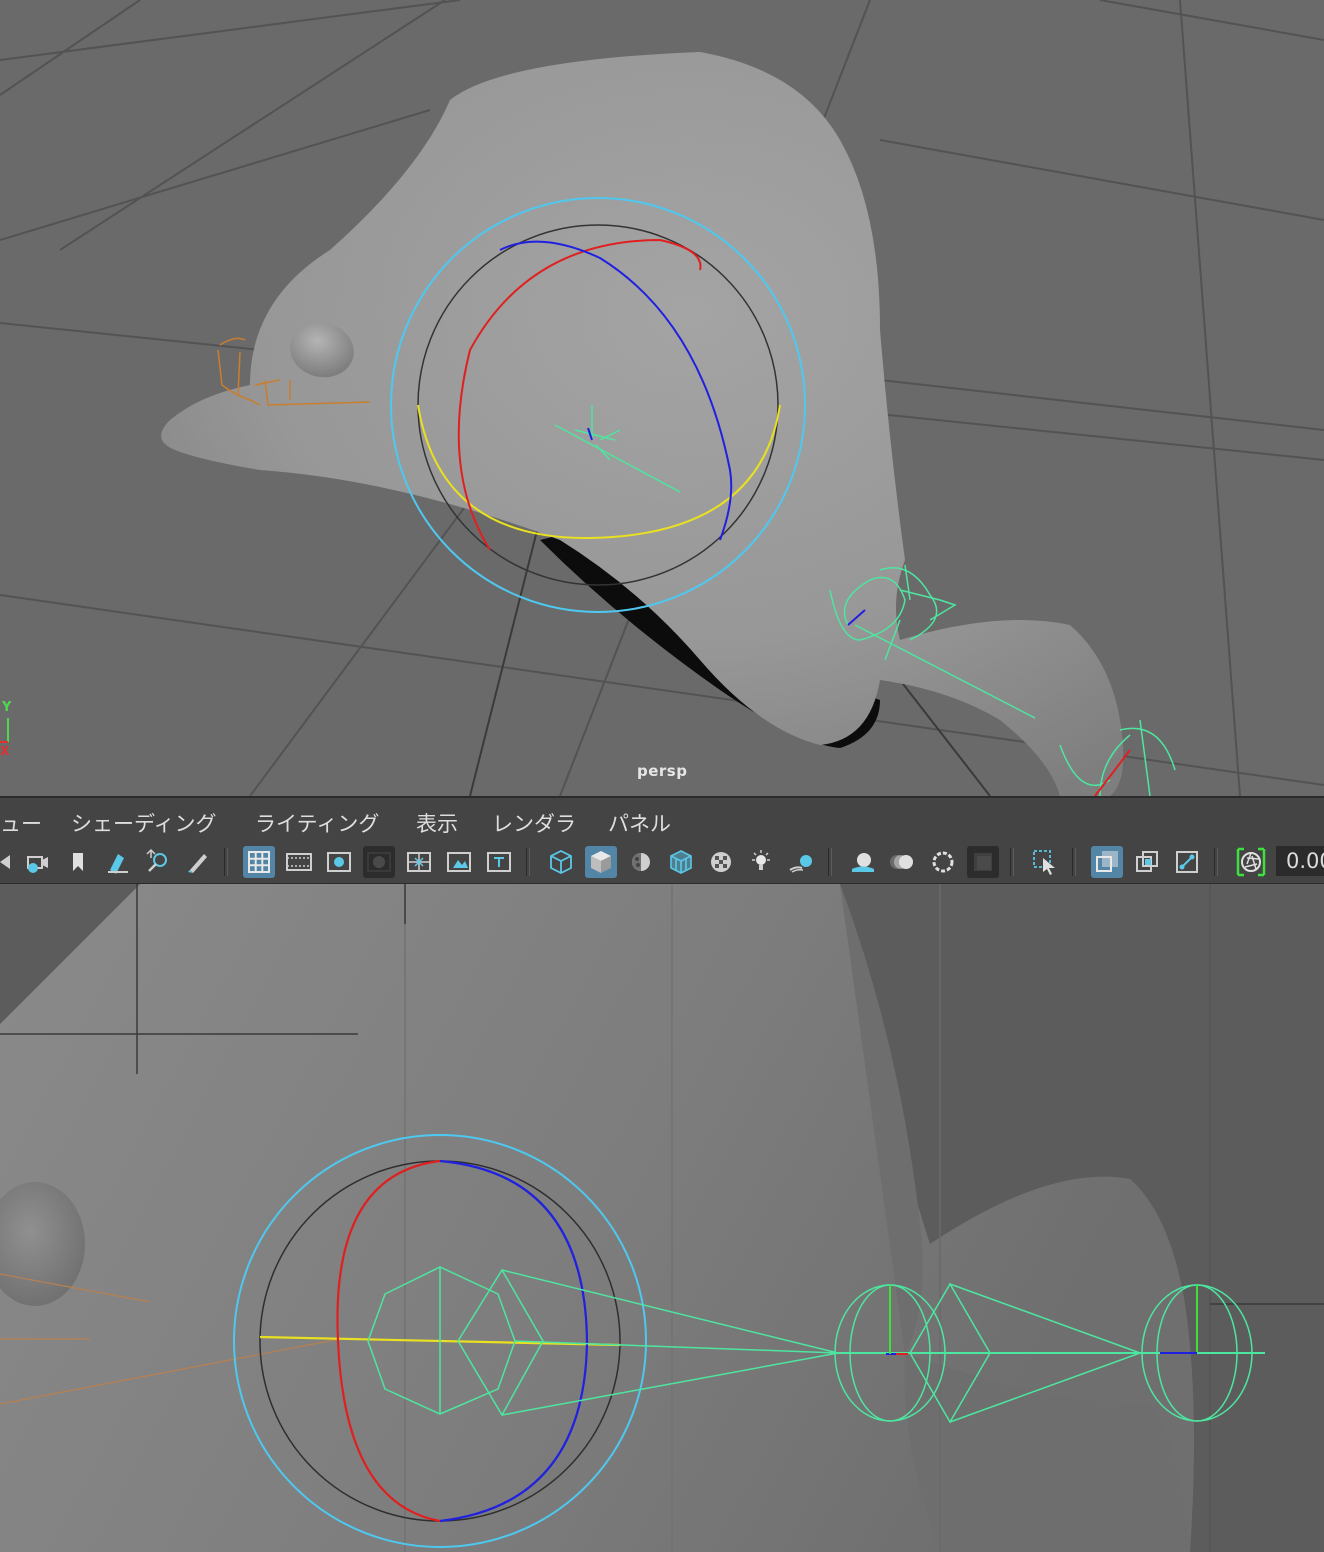 The width and height of the screenshot is (1324, 1552). What do you see at coordinates (1251, 862) in the screenshot?
I see `exposure-icon` at bounding box center [1251, 862].